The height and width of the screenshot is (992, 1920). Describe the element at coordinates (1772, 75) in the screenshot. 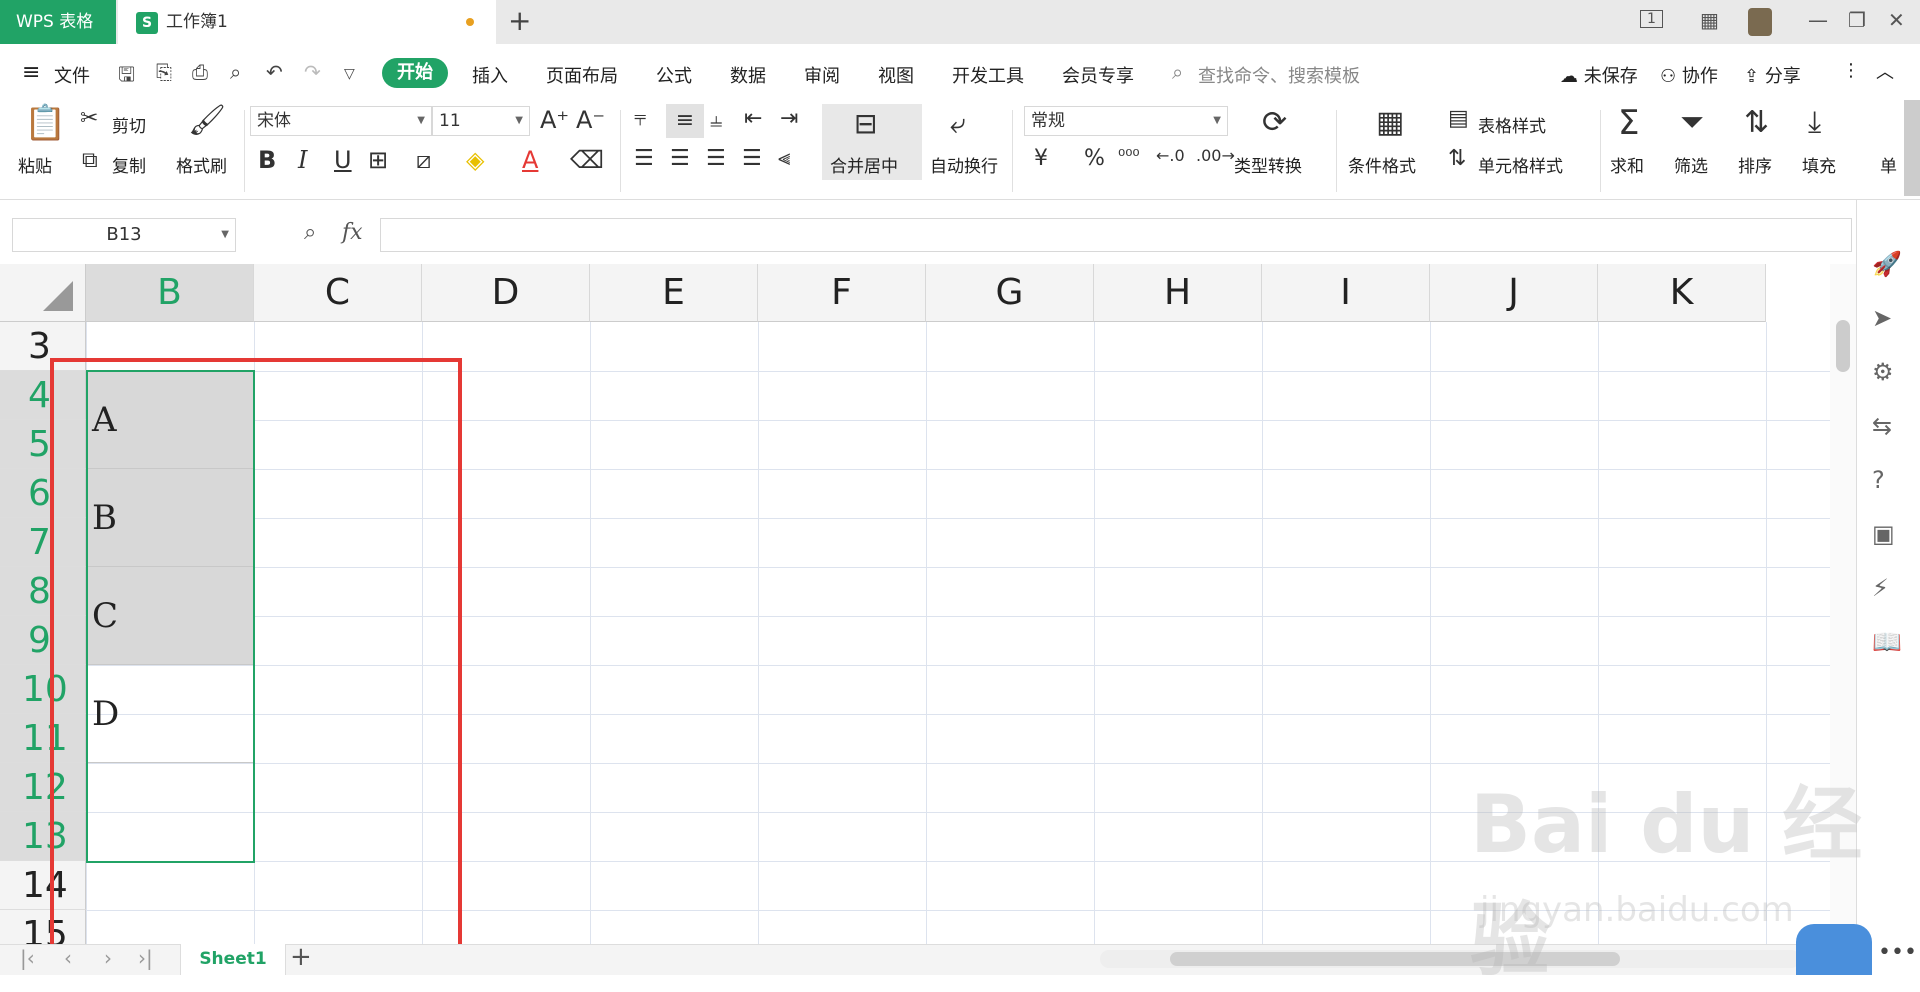

I see `share-button: ⇪ 分享` at that location.